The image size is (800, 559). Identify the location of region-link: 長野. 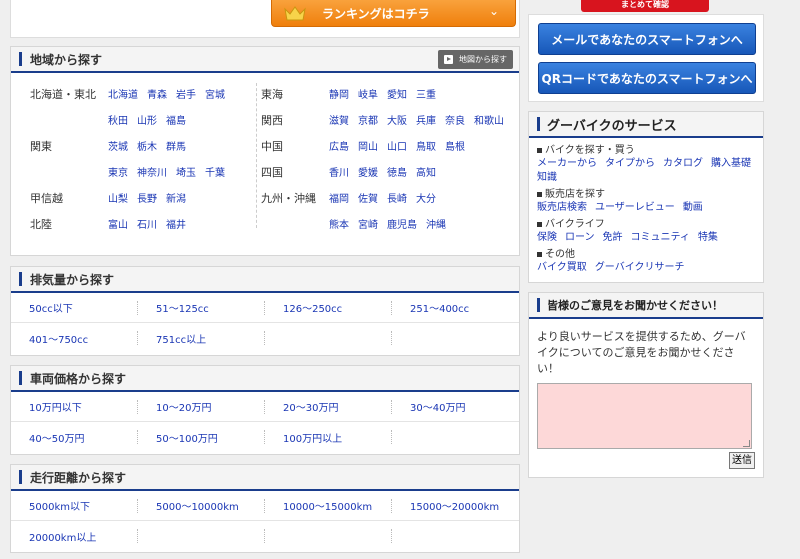
(147, 197).